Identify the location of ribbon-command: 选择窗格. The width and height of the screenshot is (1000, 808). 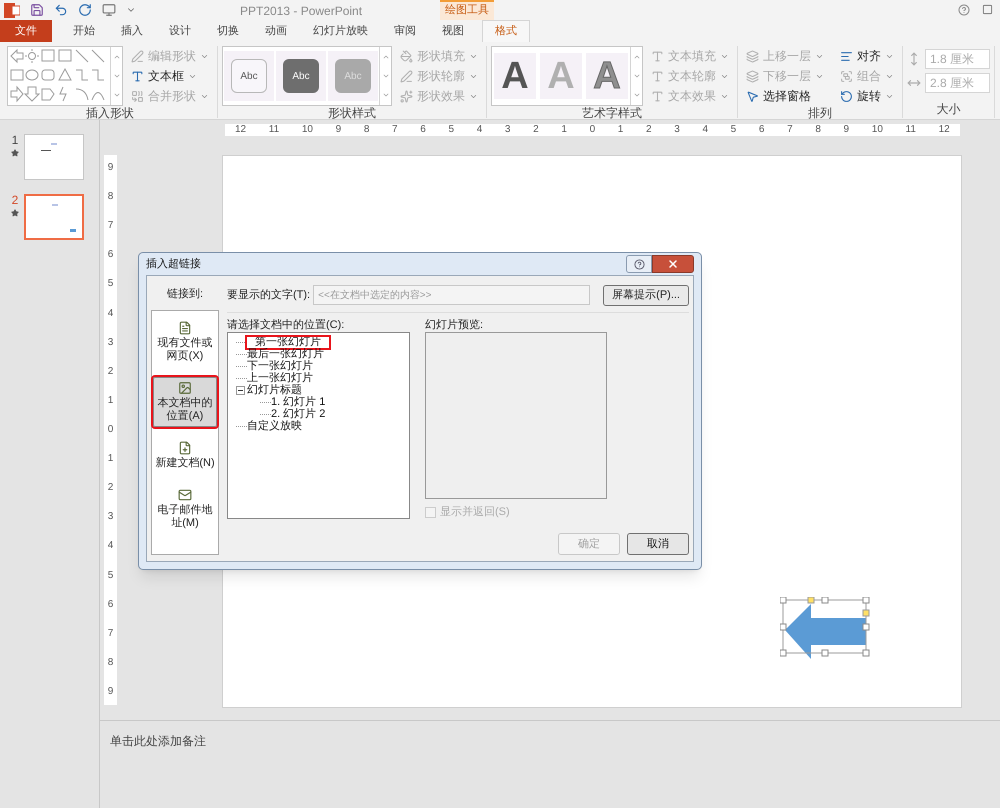
(785, 96).